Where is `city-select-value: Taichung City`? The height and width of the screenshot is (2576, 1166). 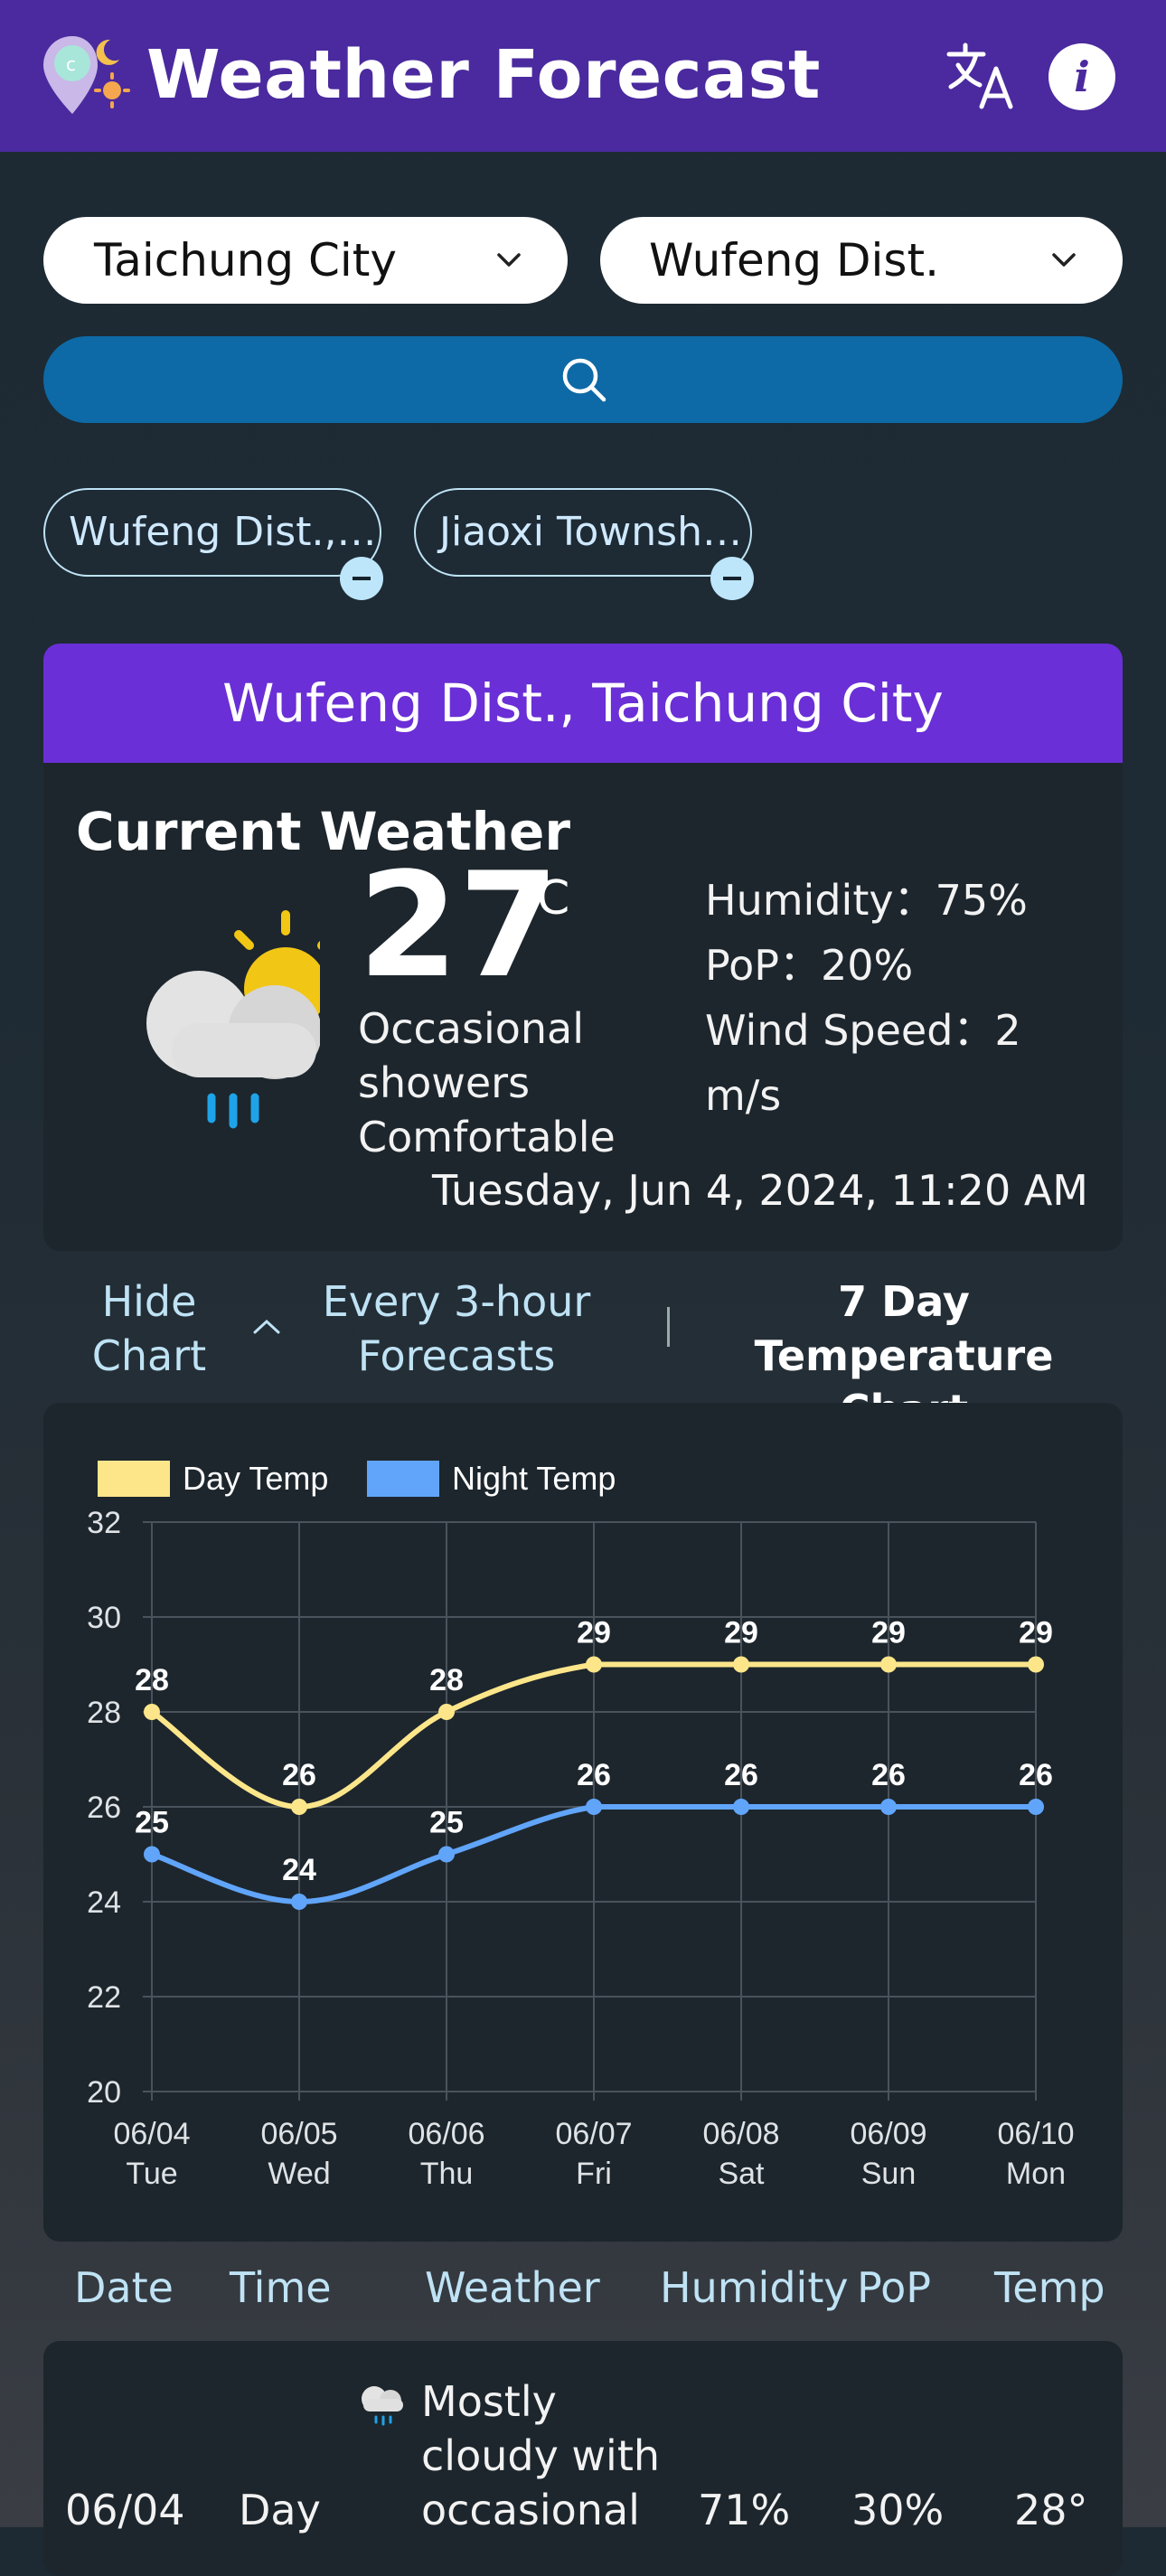
city-select-value: Taichung City is located at coordinates (246, 260).